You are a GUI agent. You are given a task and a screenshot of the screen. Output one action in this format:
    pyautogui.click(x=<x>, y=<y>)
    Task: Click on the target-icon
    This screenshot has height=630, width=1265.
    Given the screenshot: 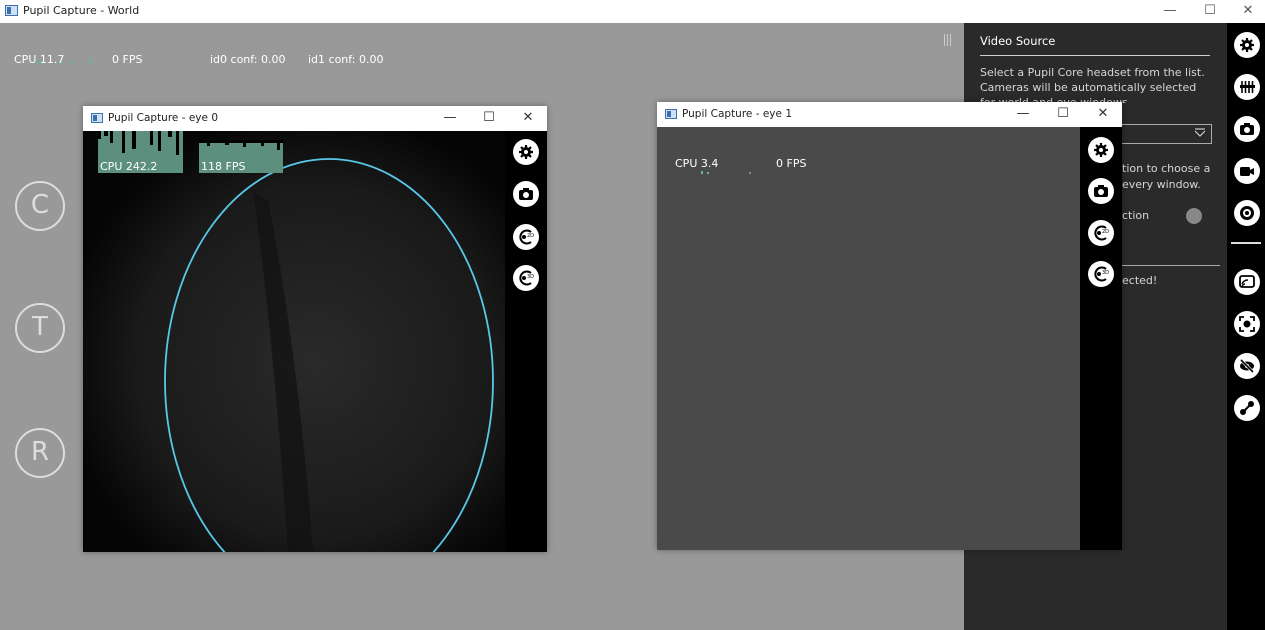 What is the action you would take?
    pyautogui.click(x=1247, y=213)
    